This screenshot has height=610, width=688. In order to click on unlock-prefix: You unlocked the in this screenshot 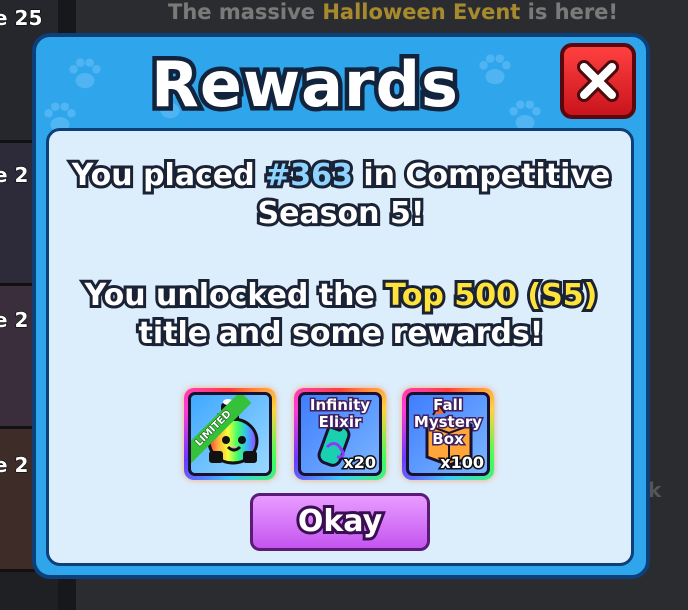, I will do `click(234, 295)`.